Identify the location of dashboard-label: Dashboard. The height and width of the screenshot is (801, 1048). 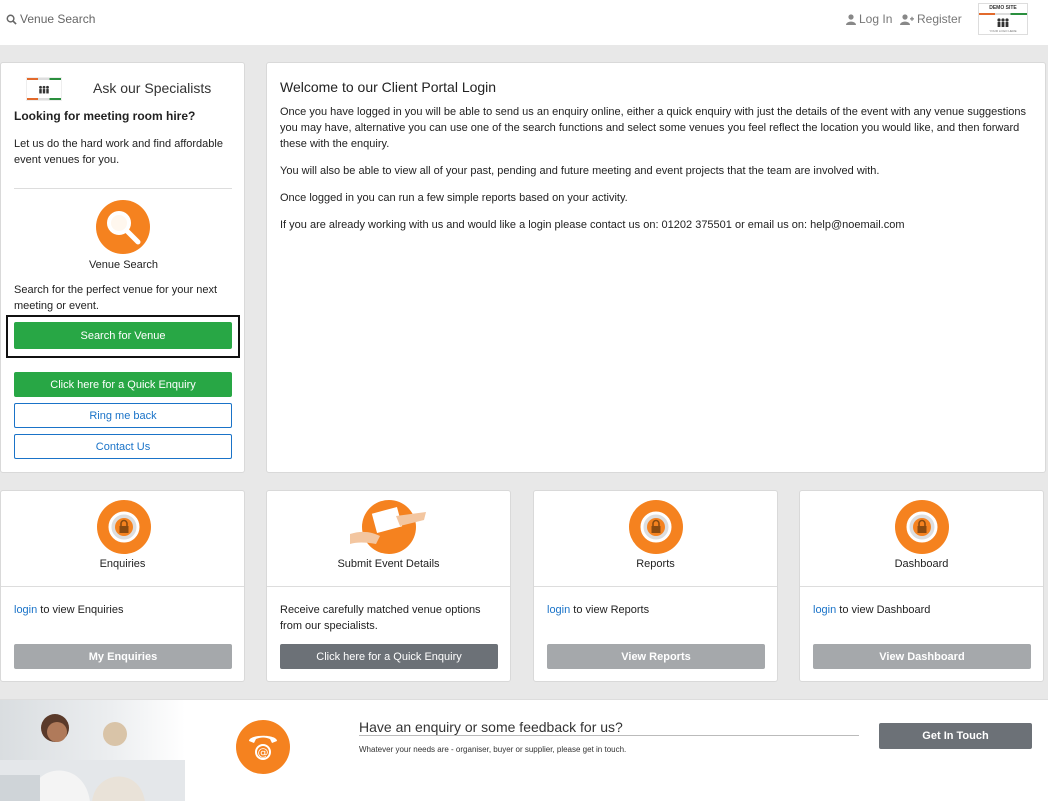
(921, 564).